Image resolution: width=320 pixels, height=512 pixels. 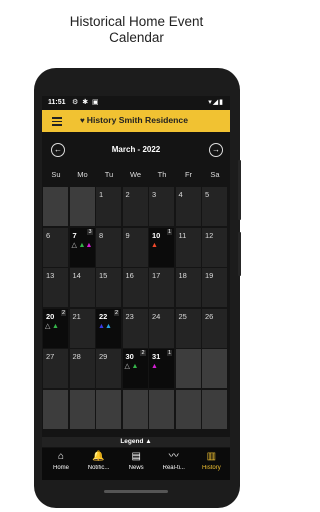 What do you see at coordinates (161, 287) in the screenshot?
I see `calendar-day-17: 17` at bounding box center [161, 287].